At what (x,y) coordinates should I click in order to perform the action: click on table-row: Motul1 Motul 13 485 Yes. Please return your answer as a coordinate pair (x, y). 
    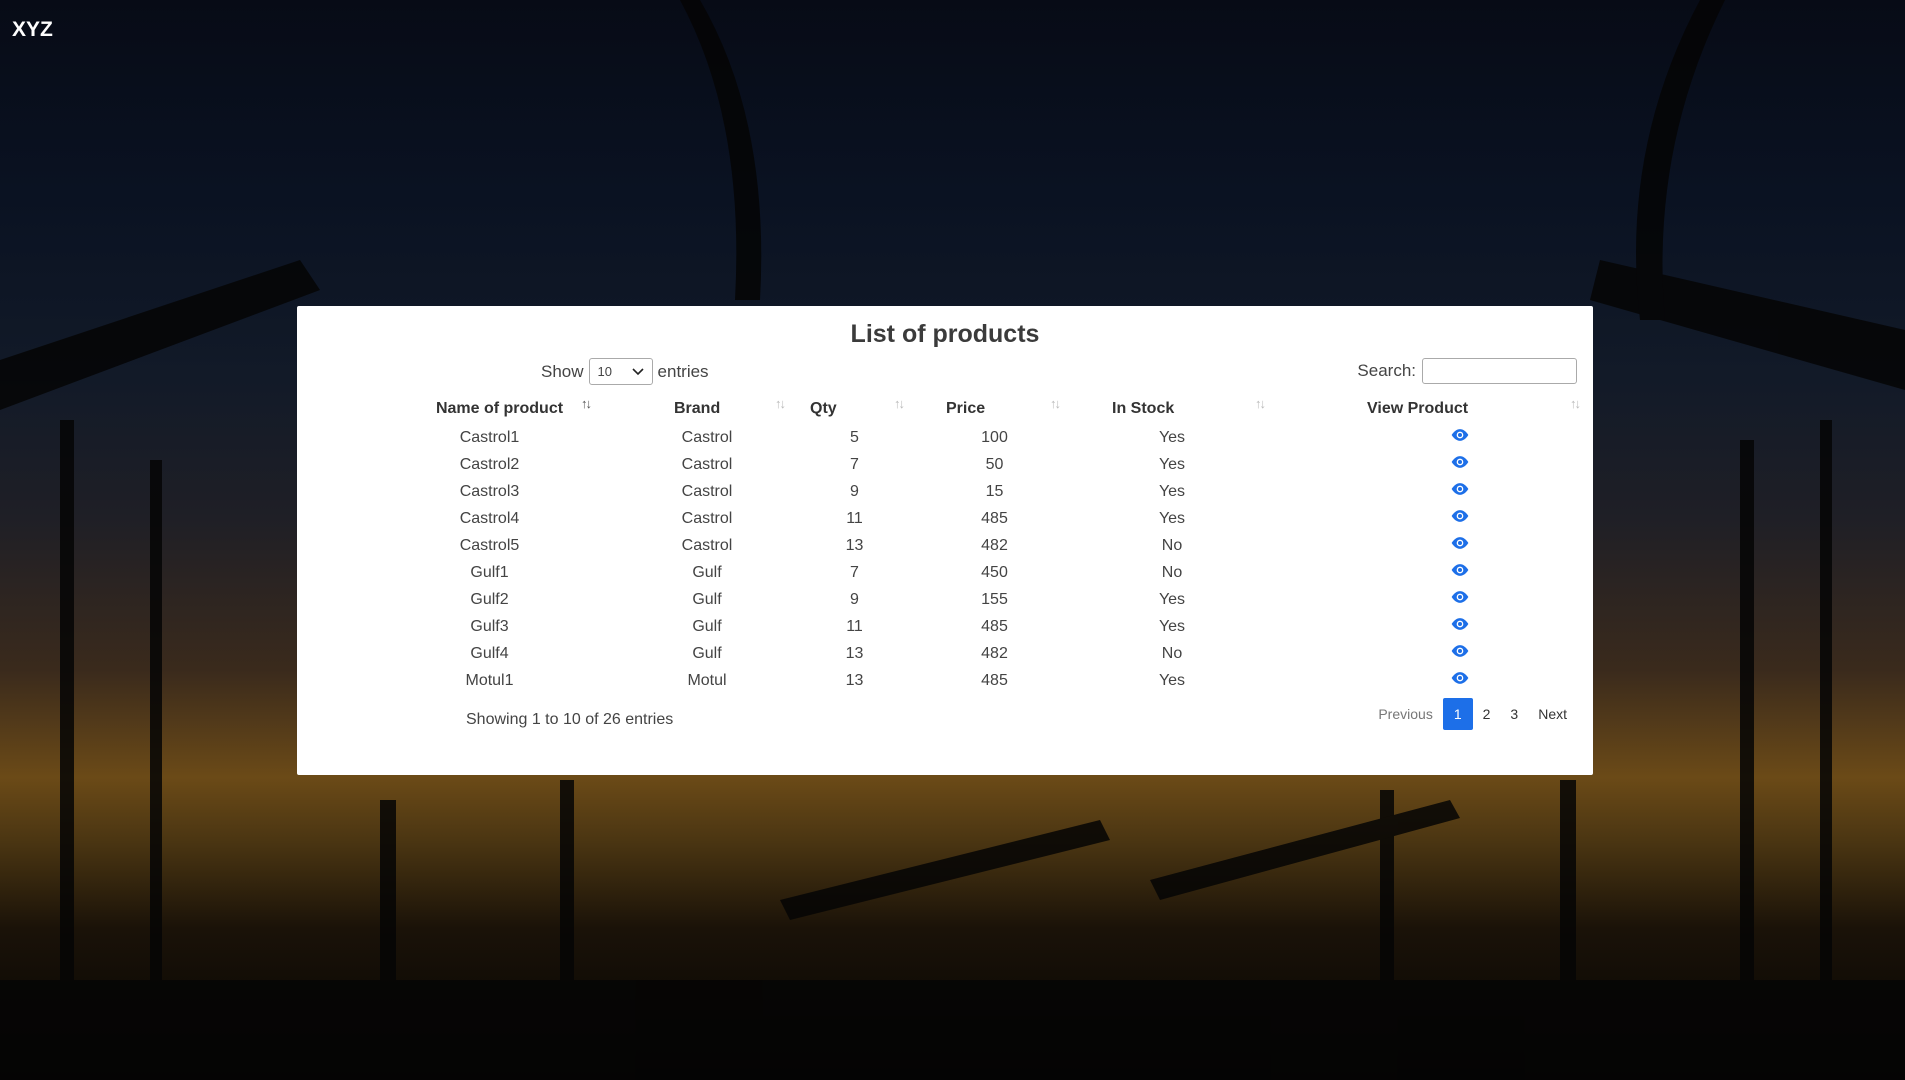
    Looking at the image, I should click on (982, 680).